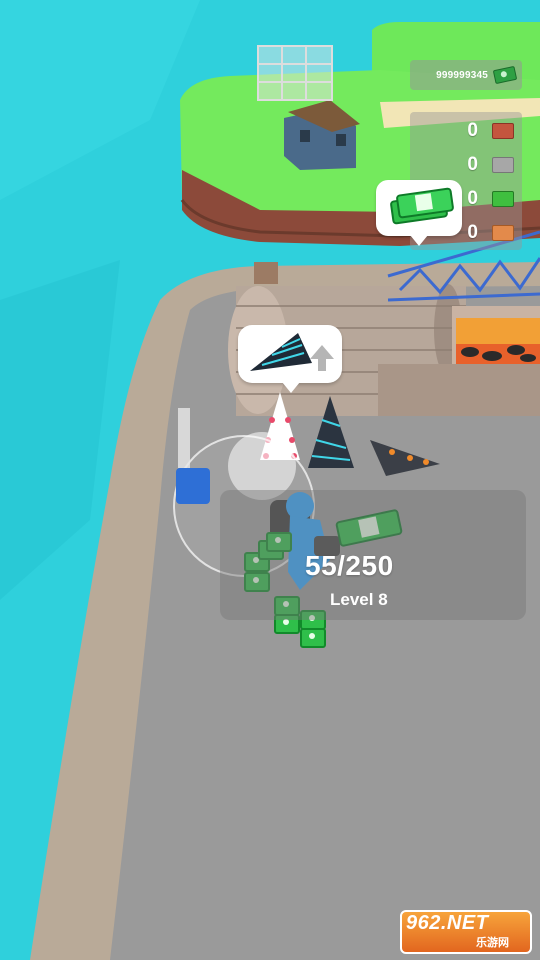 This screenshot has width=540, height=960. What do you see at coordinates (503, 199) in the screenshot?
I see `green-brick-icon` at bounding box center [503, 199].